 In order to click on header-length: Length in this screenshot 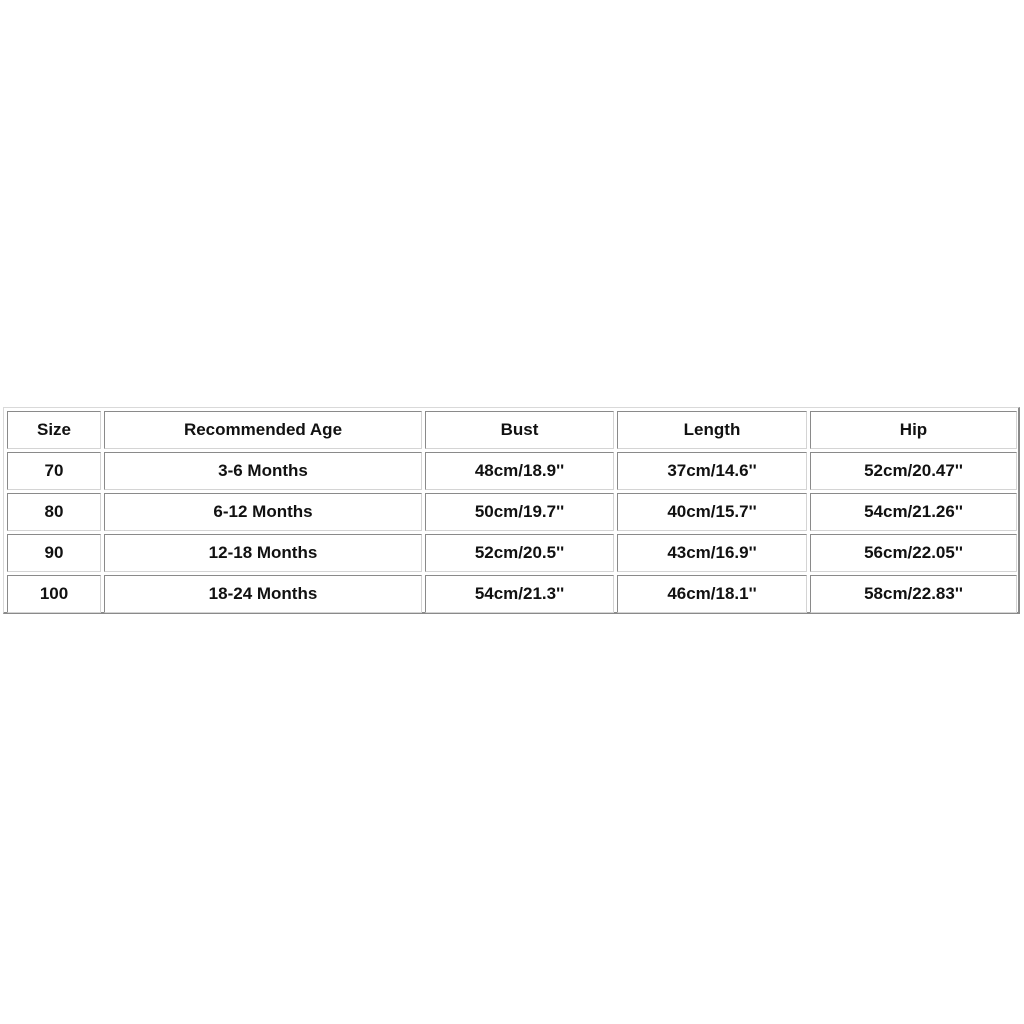, I will do `click(712, 430)`.